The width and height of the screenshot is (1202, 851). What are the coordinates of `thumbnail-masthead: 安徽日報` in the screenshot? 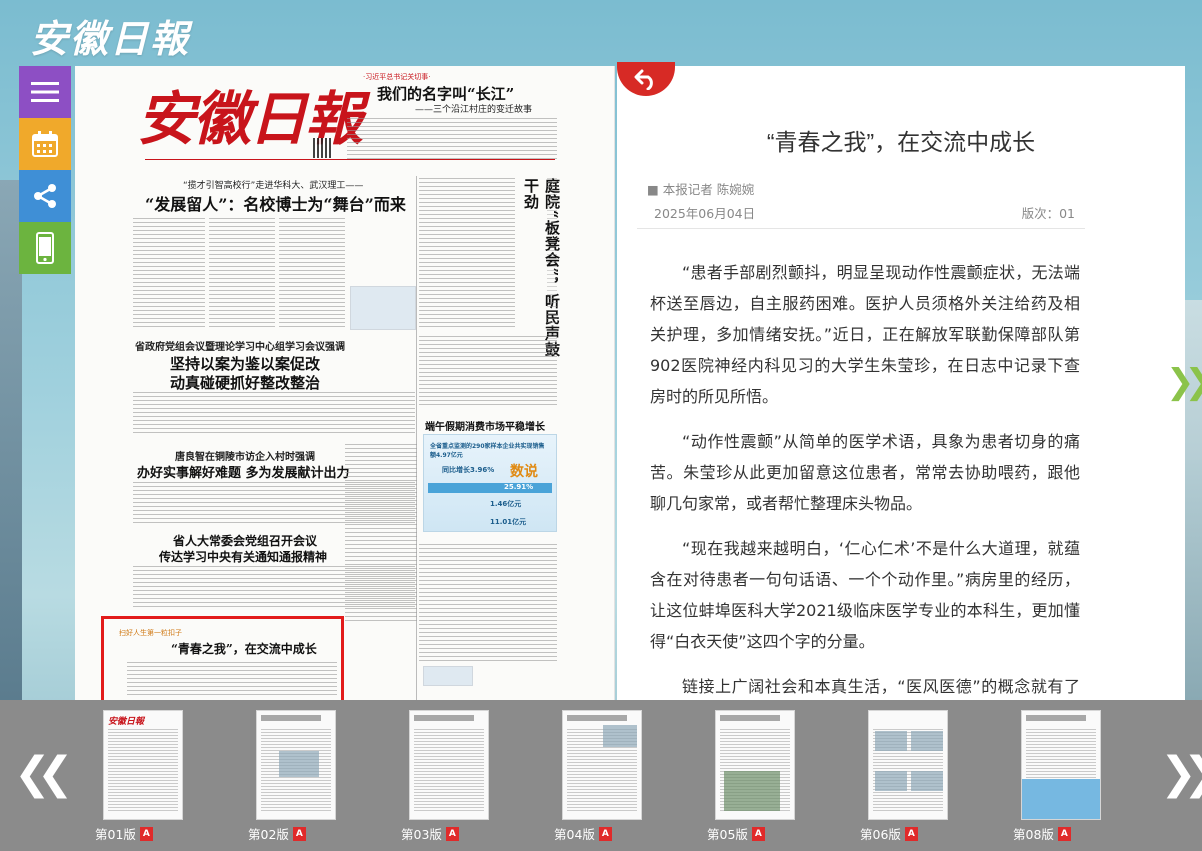 It's located at (126, 722).